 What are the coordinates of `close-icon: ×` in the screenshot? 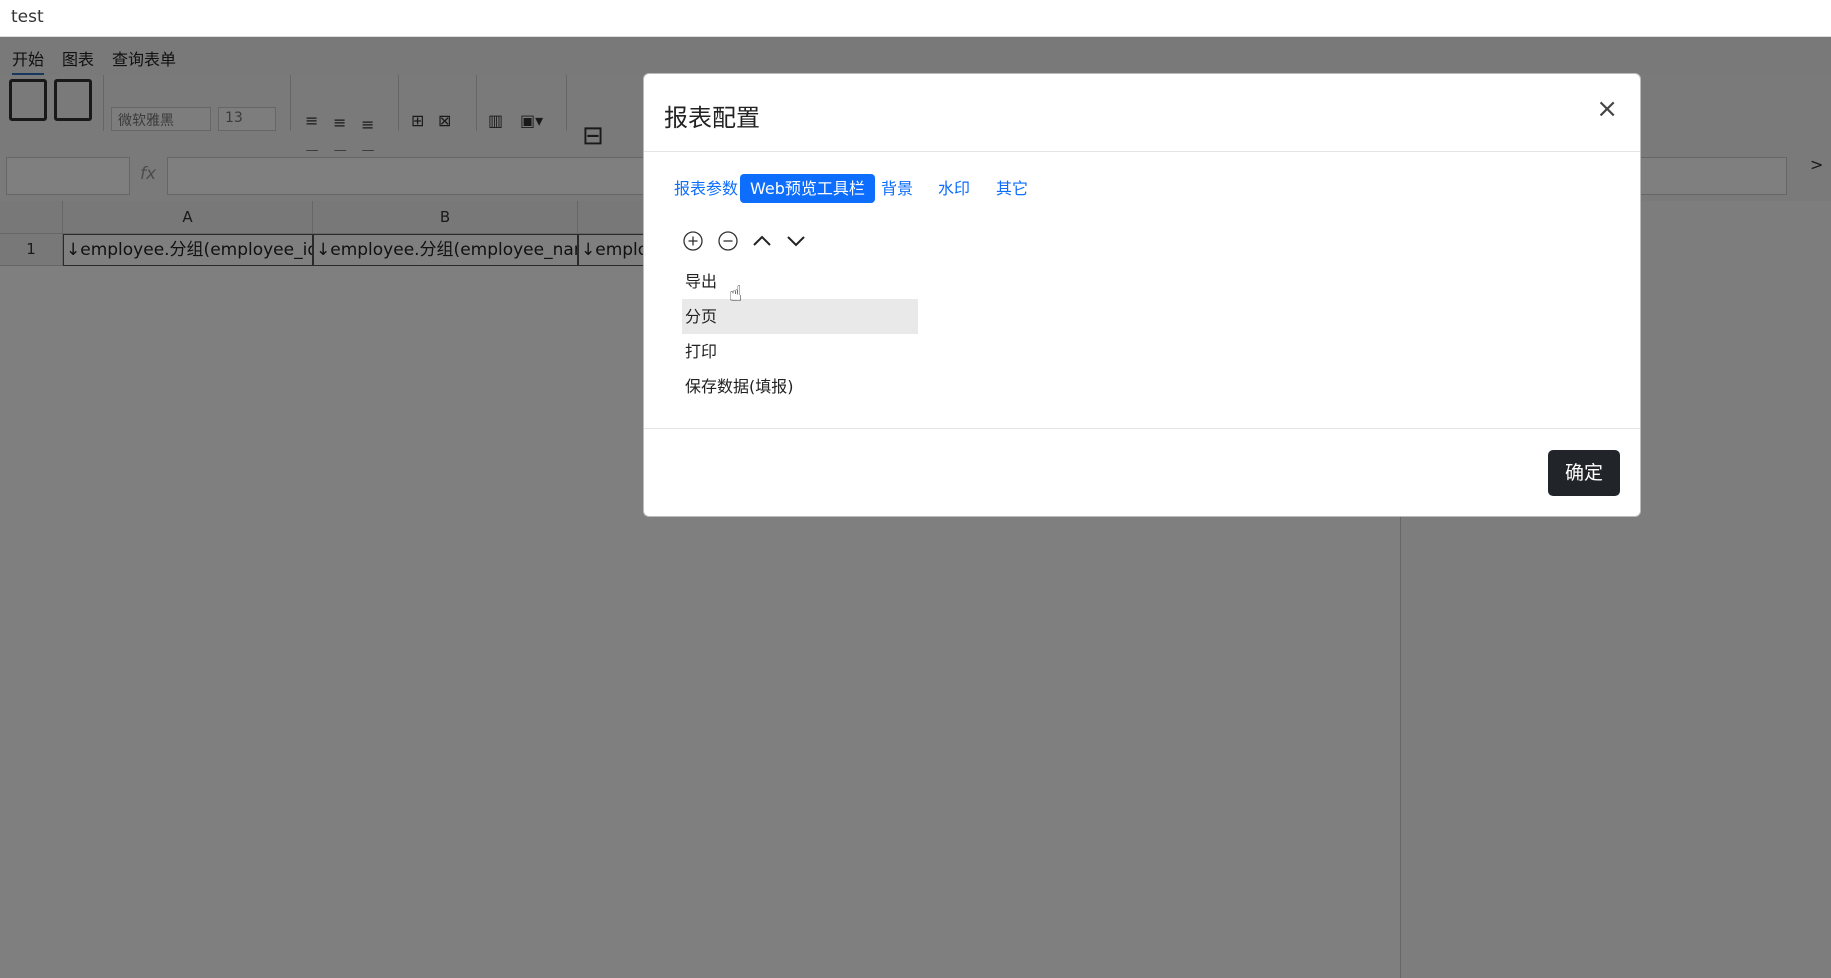 It's located at (1607, 109).